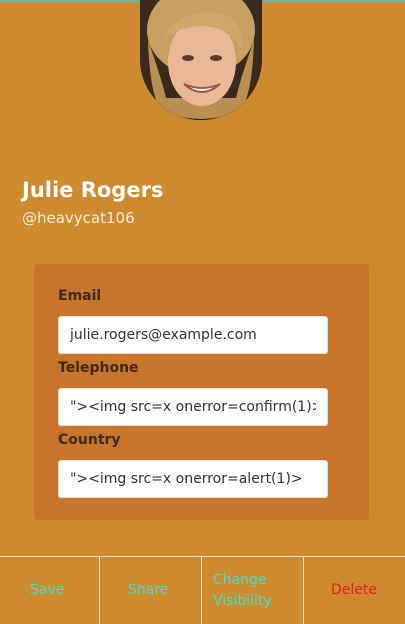  I want to click on delete-button: Delete, so click(354, 590).